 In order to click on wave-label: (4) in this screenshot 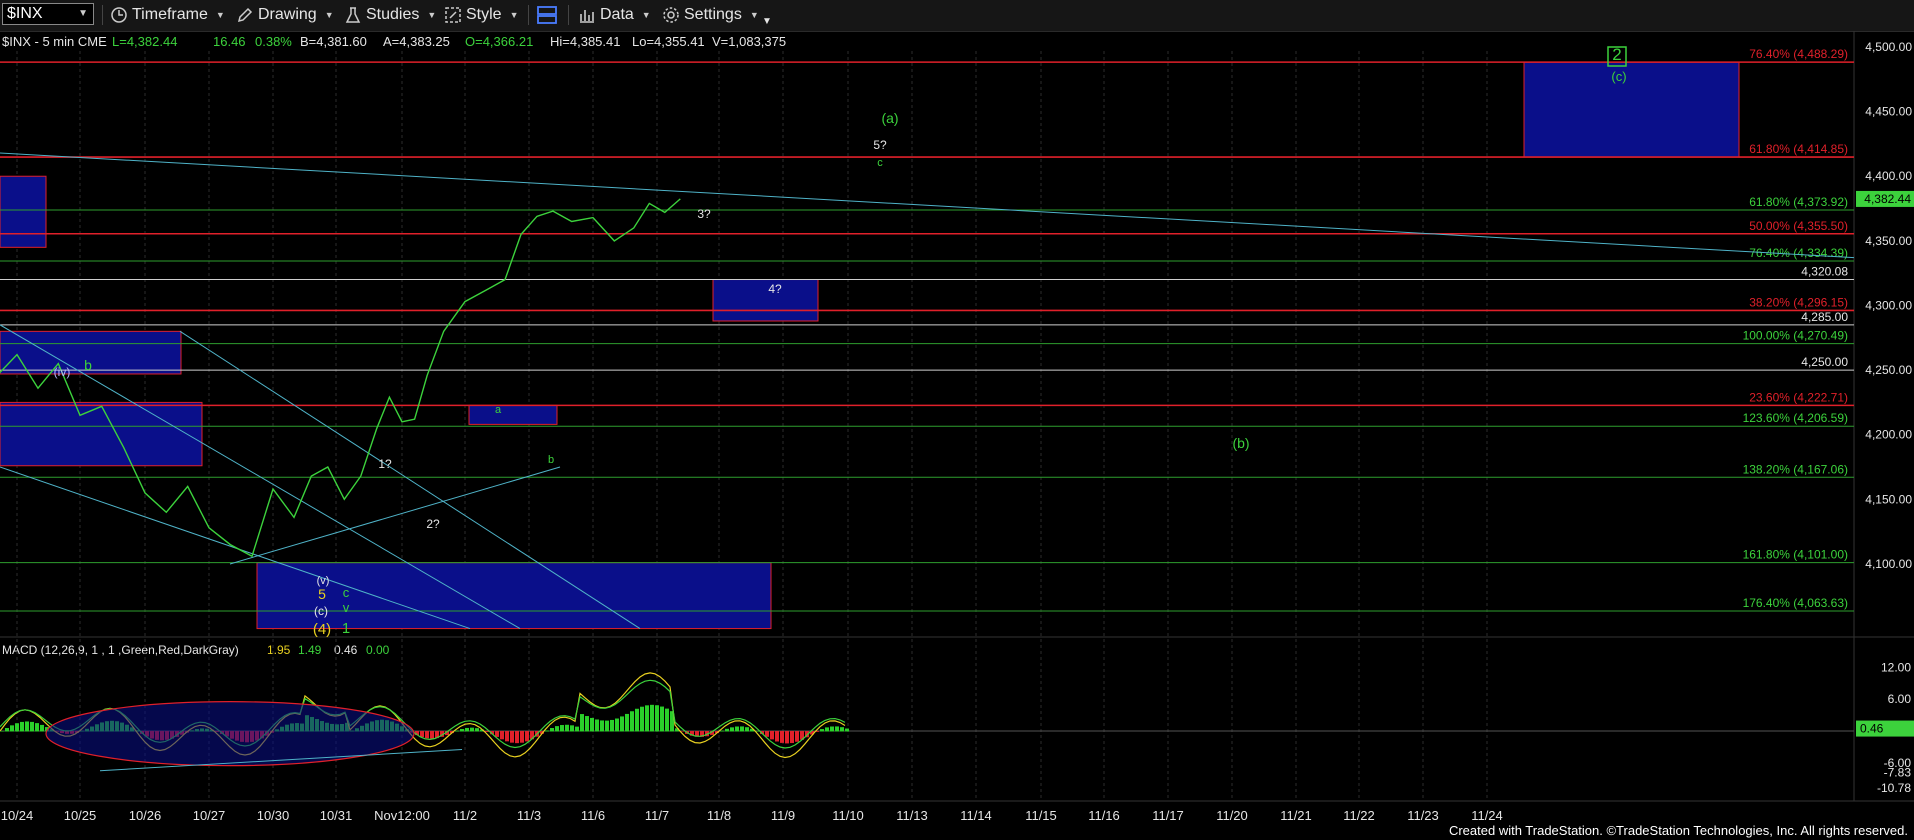, I will do `click(322, 629)`.